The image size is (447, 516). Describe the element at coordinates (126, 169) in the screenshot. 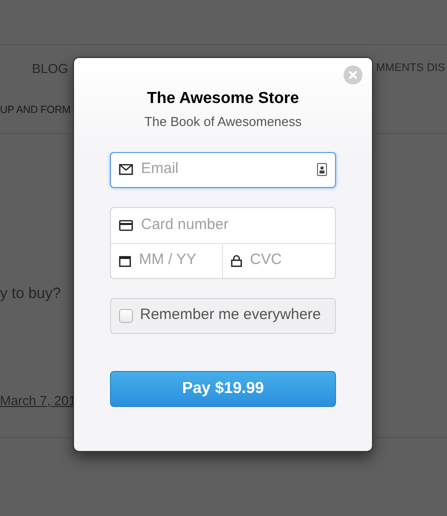

I see `envelope-icon` at that location.